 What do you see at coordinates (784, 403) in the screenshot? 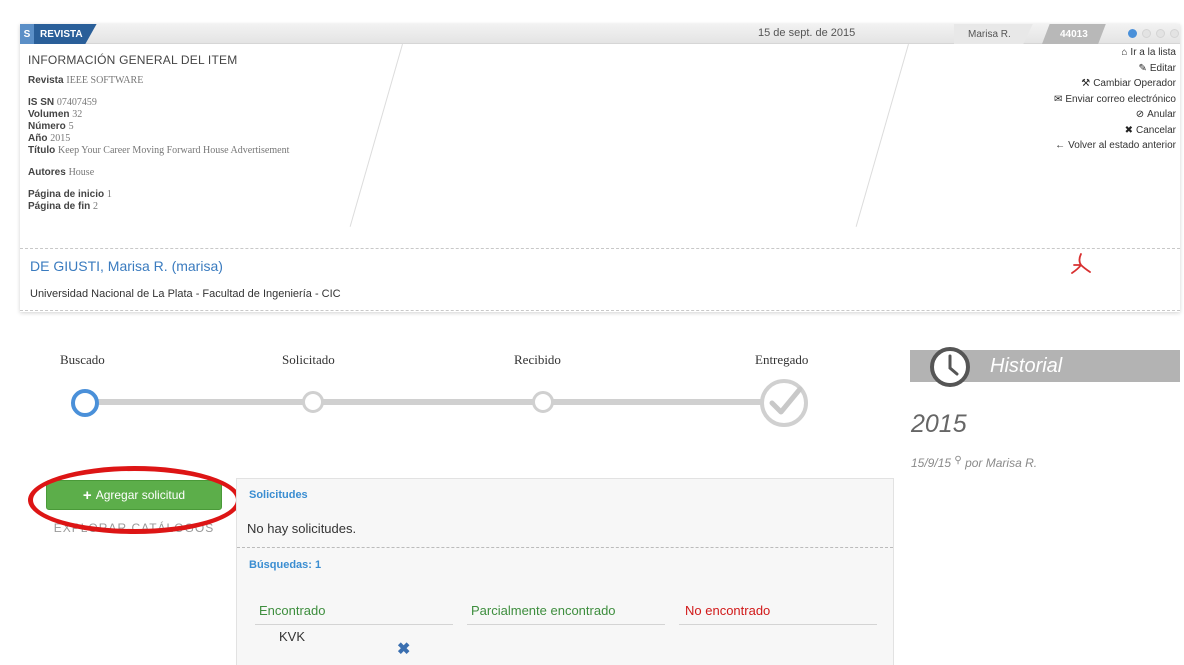
I see `check-icon` at bounding box center [784, 403].